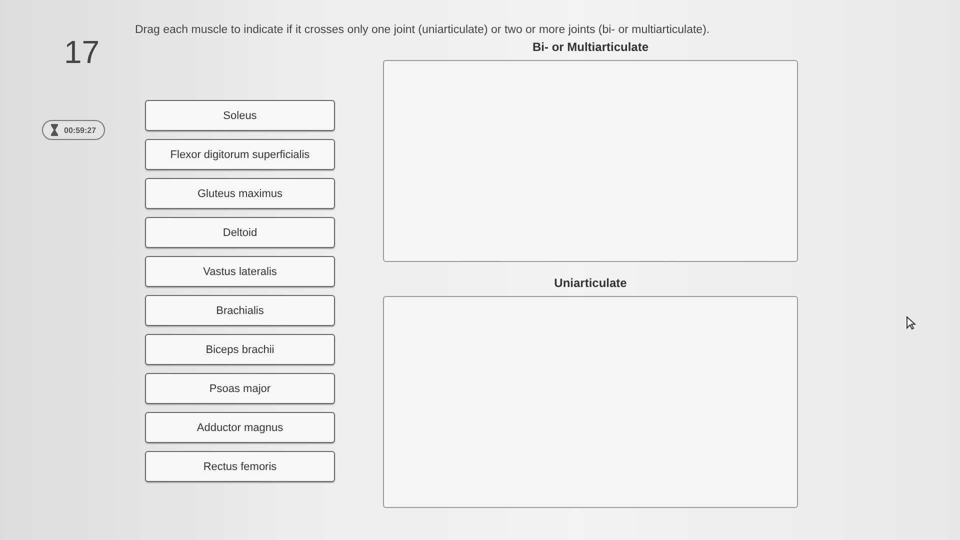 Image resolution: width=960 pixels, height=540 pixels. Describe the element at coordinates (590, 47) in the screenshot. I see `zone-title: Bi- or Multiarticulate` at that location.